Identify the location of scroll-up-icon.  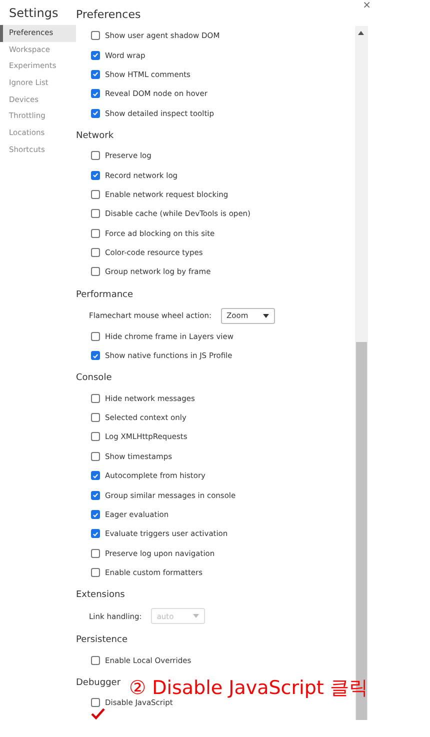
(361, 33).